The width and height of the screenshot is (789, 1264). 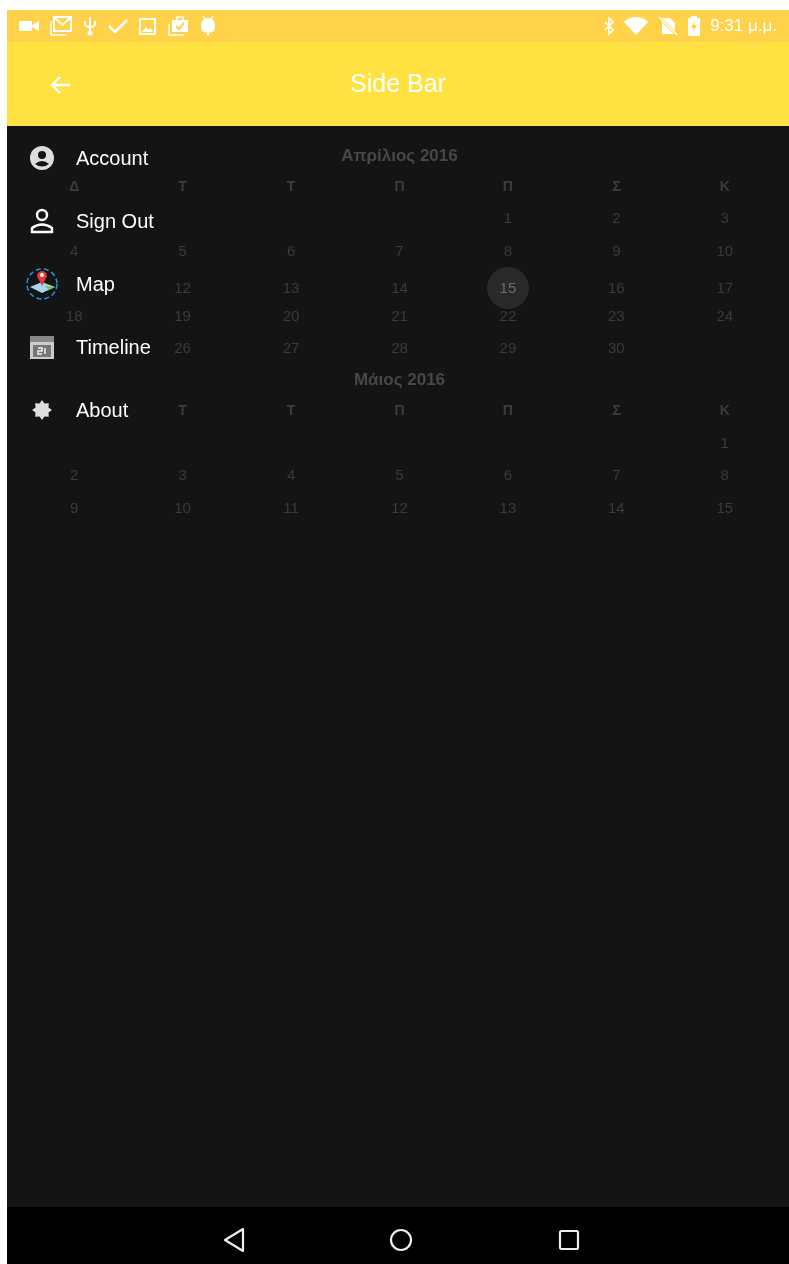 I want to click on no-sim-icon, so click(x=668, y=26).